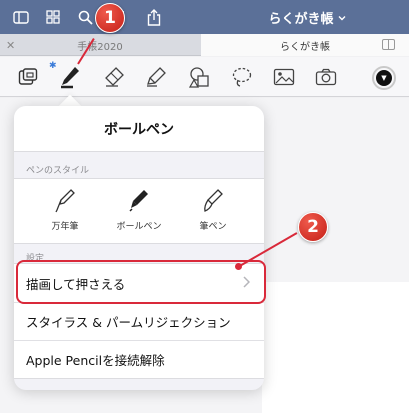  I want to click on pen-style-fountain: 万年筆, so click(65, 212).